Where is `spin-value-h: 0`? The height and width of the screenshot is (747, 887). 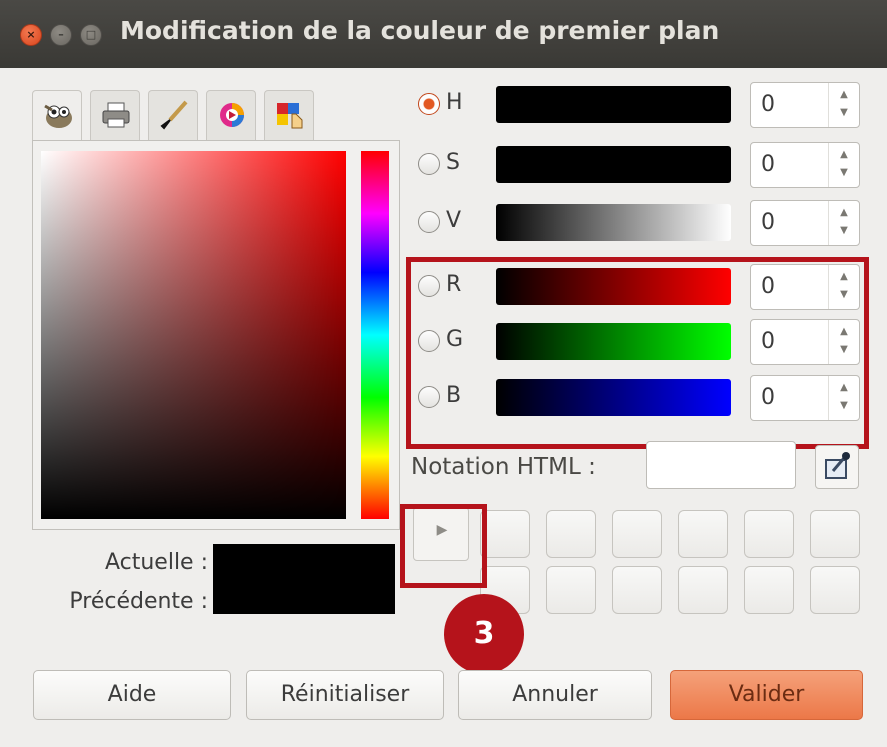 spin-value-h: 0 is located at coordinates (768, 104).